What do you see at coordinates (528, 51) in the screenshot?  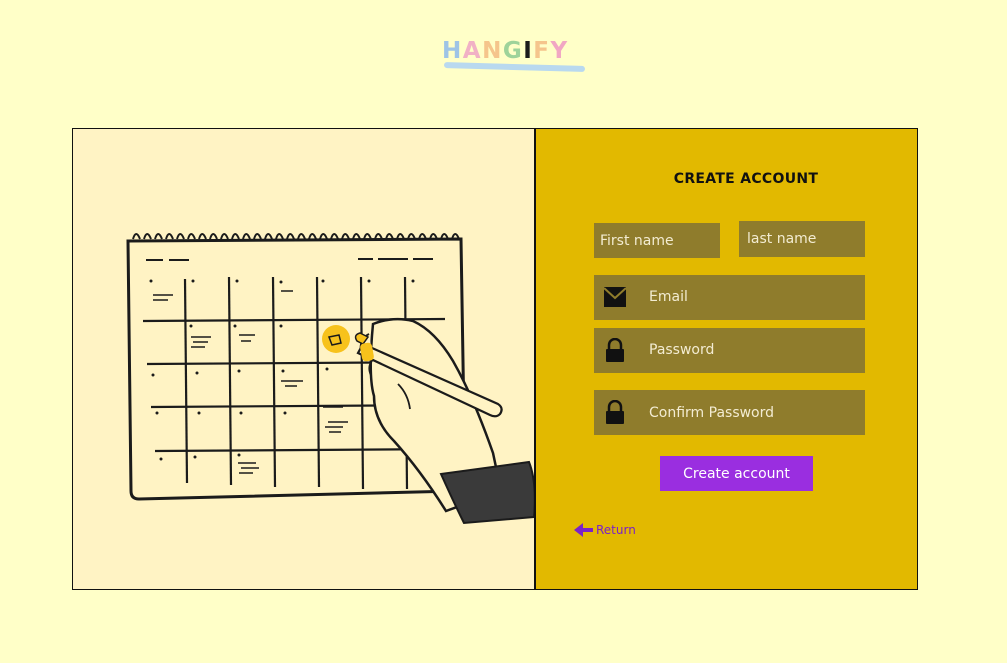 I see `logo-letter: I` at bounding box center [528, 51].